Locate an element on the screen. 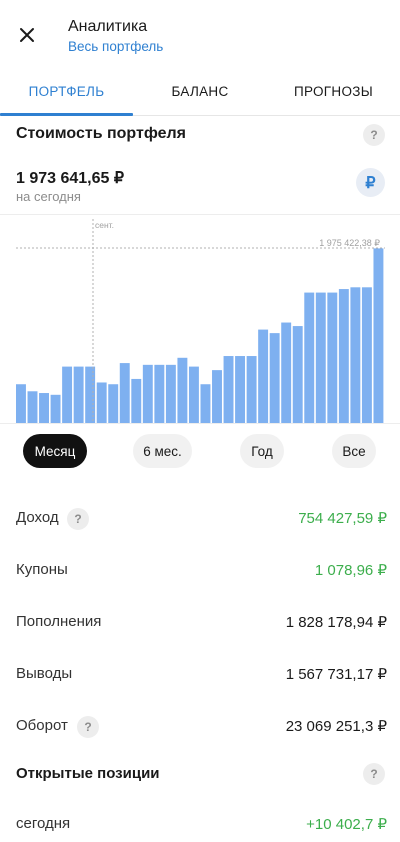 The width and height of the screenshot is (400, 842). turnover-help-icon: ? is located at coordinates (88, 727).